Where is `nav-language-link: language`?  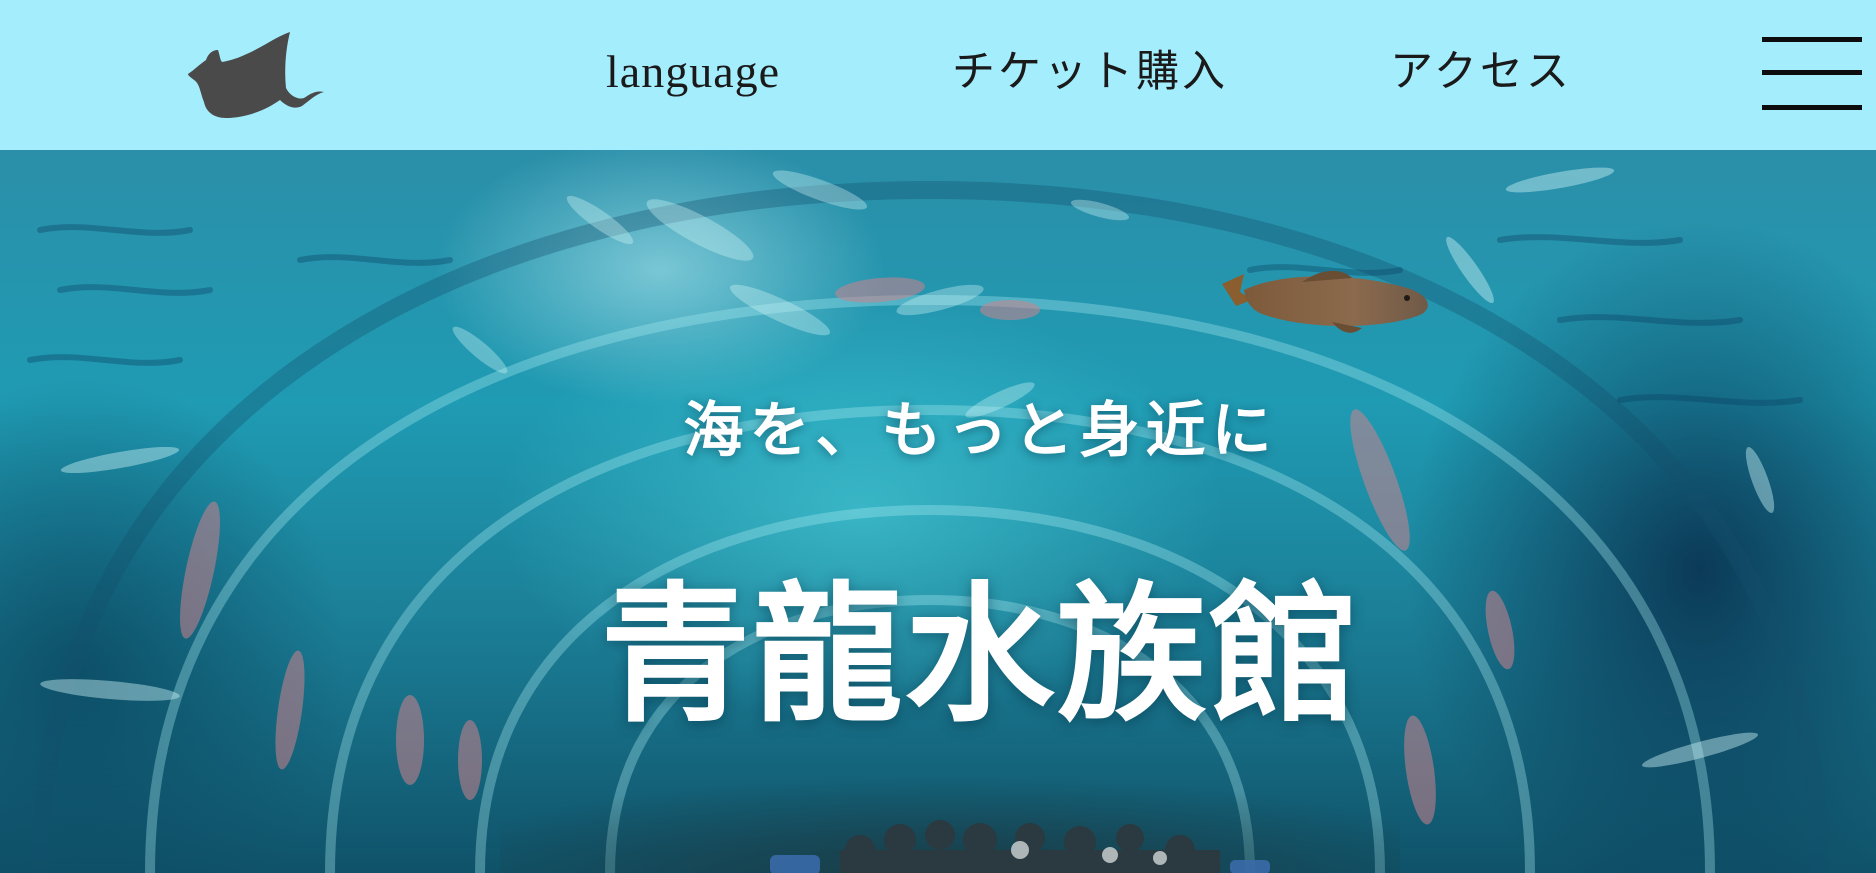
nav-language-link: language is located at coordinates (693, 72).